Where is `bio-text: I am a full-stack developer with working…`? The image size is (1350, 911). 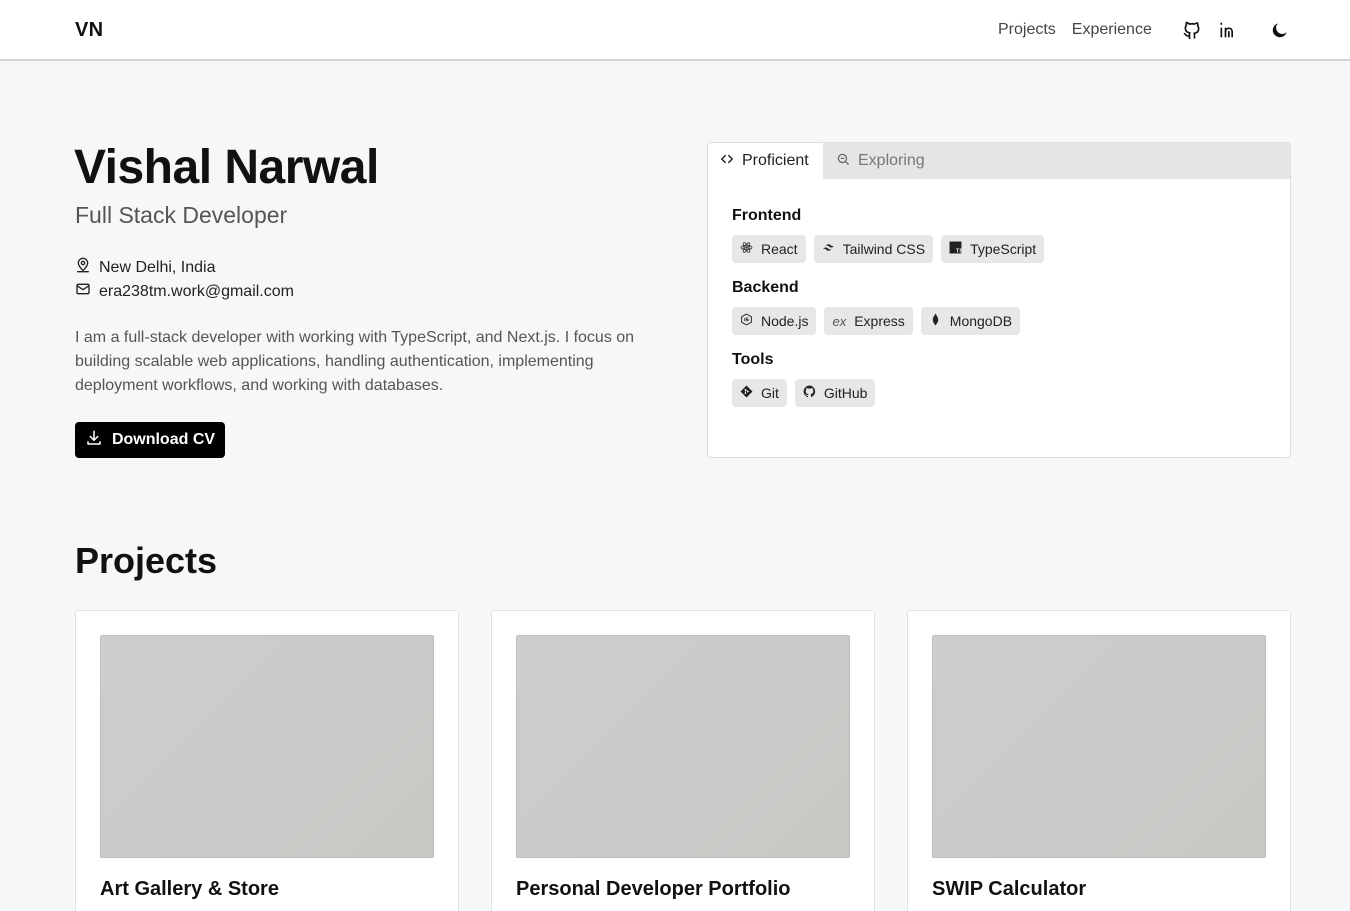
bio-text: I am a full-stack developer with working… is located at coordinates (355, 361).